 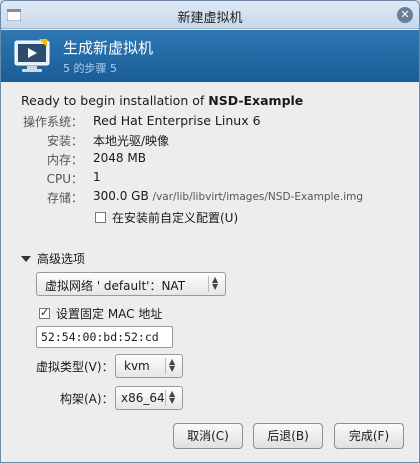 What do you see at coordinates (52, 122) in the screenshot?
I see `os-label: 操作系统：` at bounding box center [52, 122].